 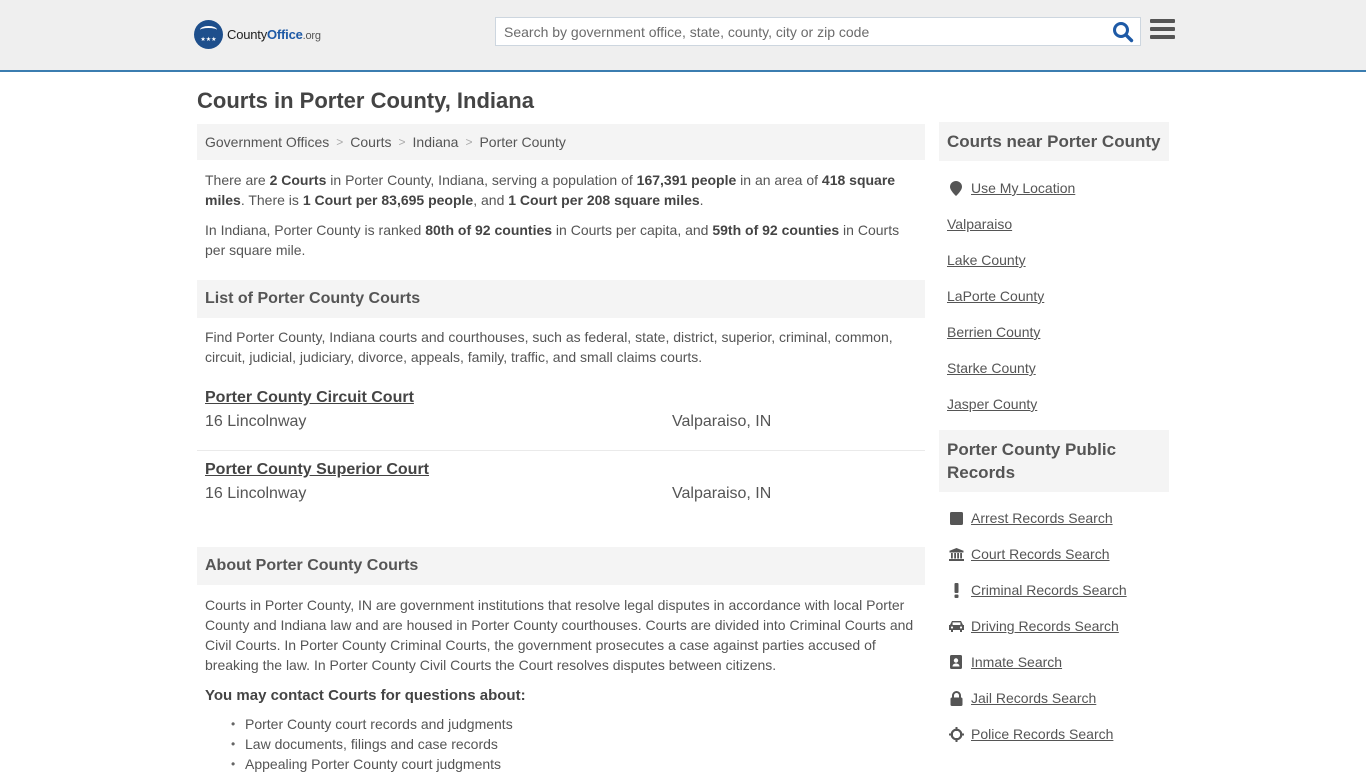 What do you see at coordinates (956, 734) in the screenshot?
I see `crosshair-icon` at bounding box center [956, 734].